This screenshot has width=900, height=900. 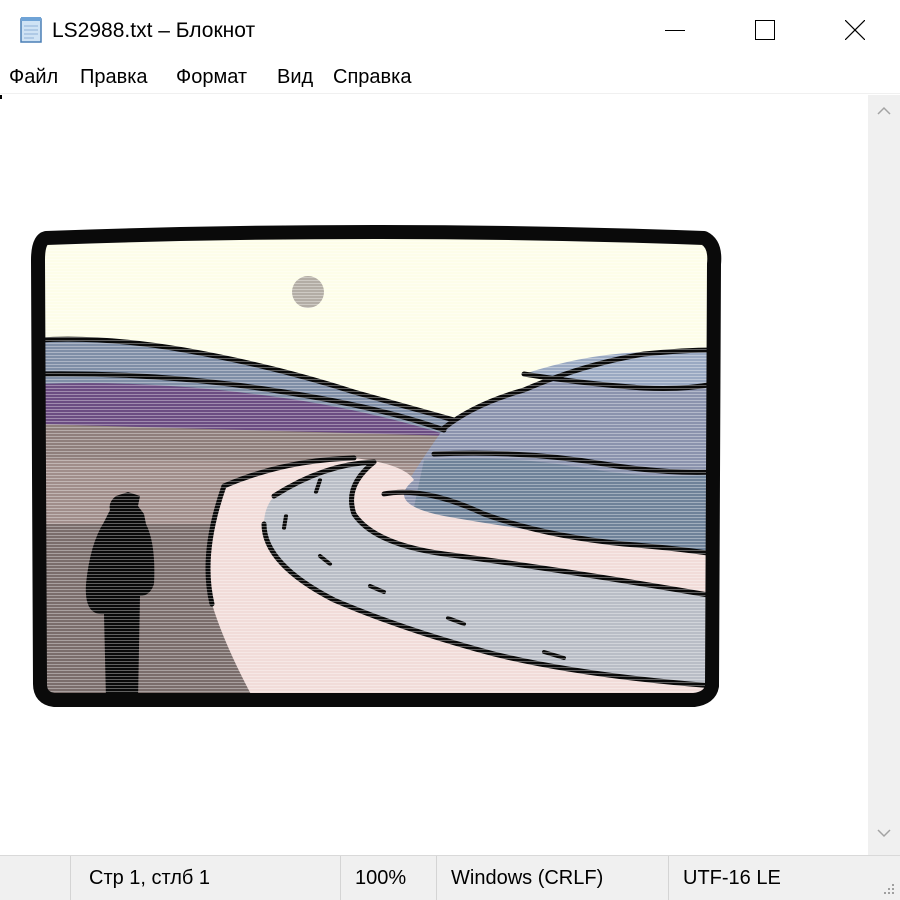 I want to click on scroll-down-button, so click(x=884, y=837).